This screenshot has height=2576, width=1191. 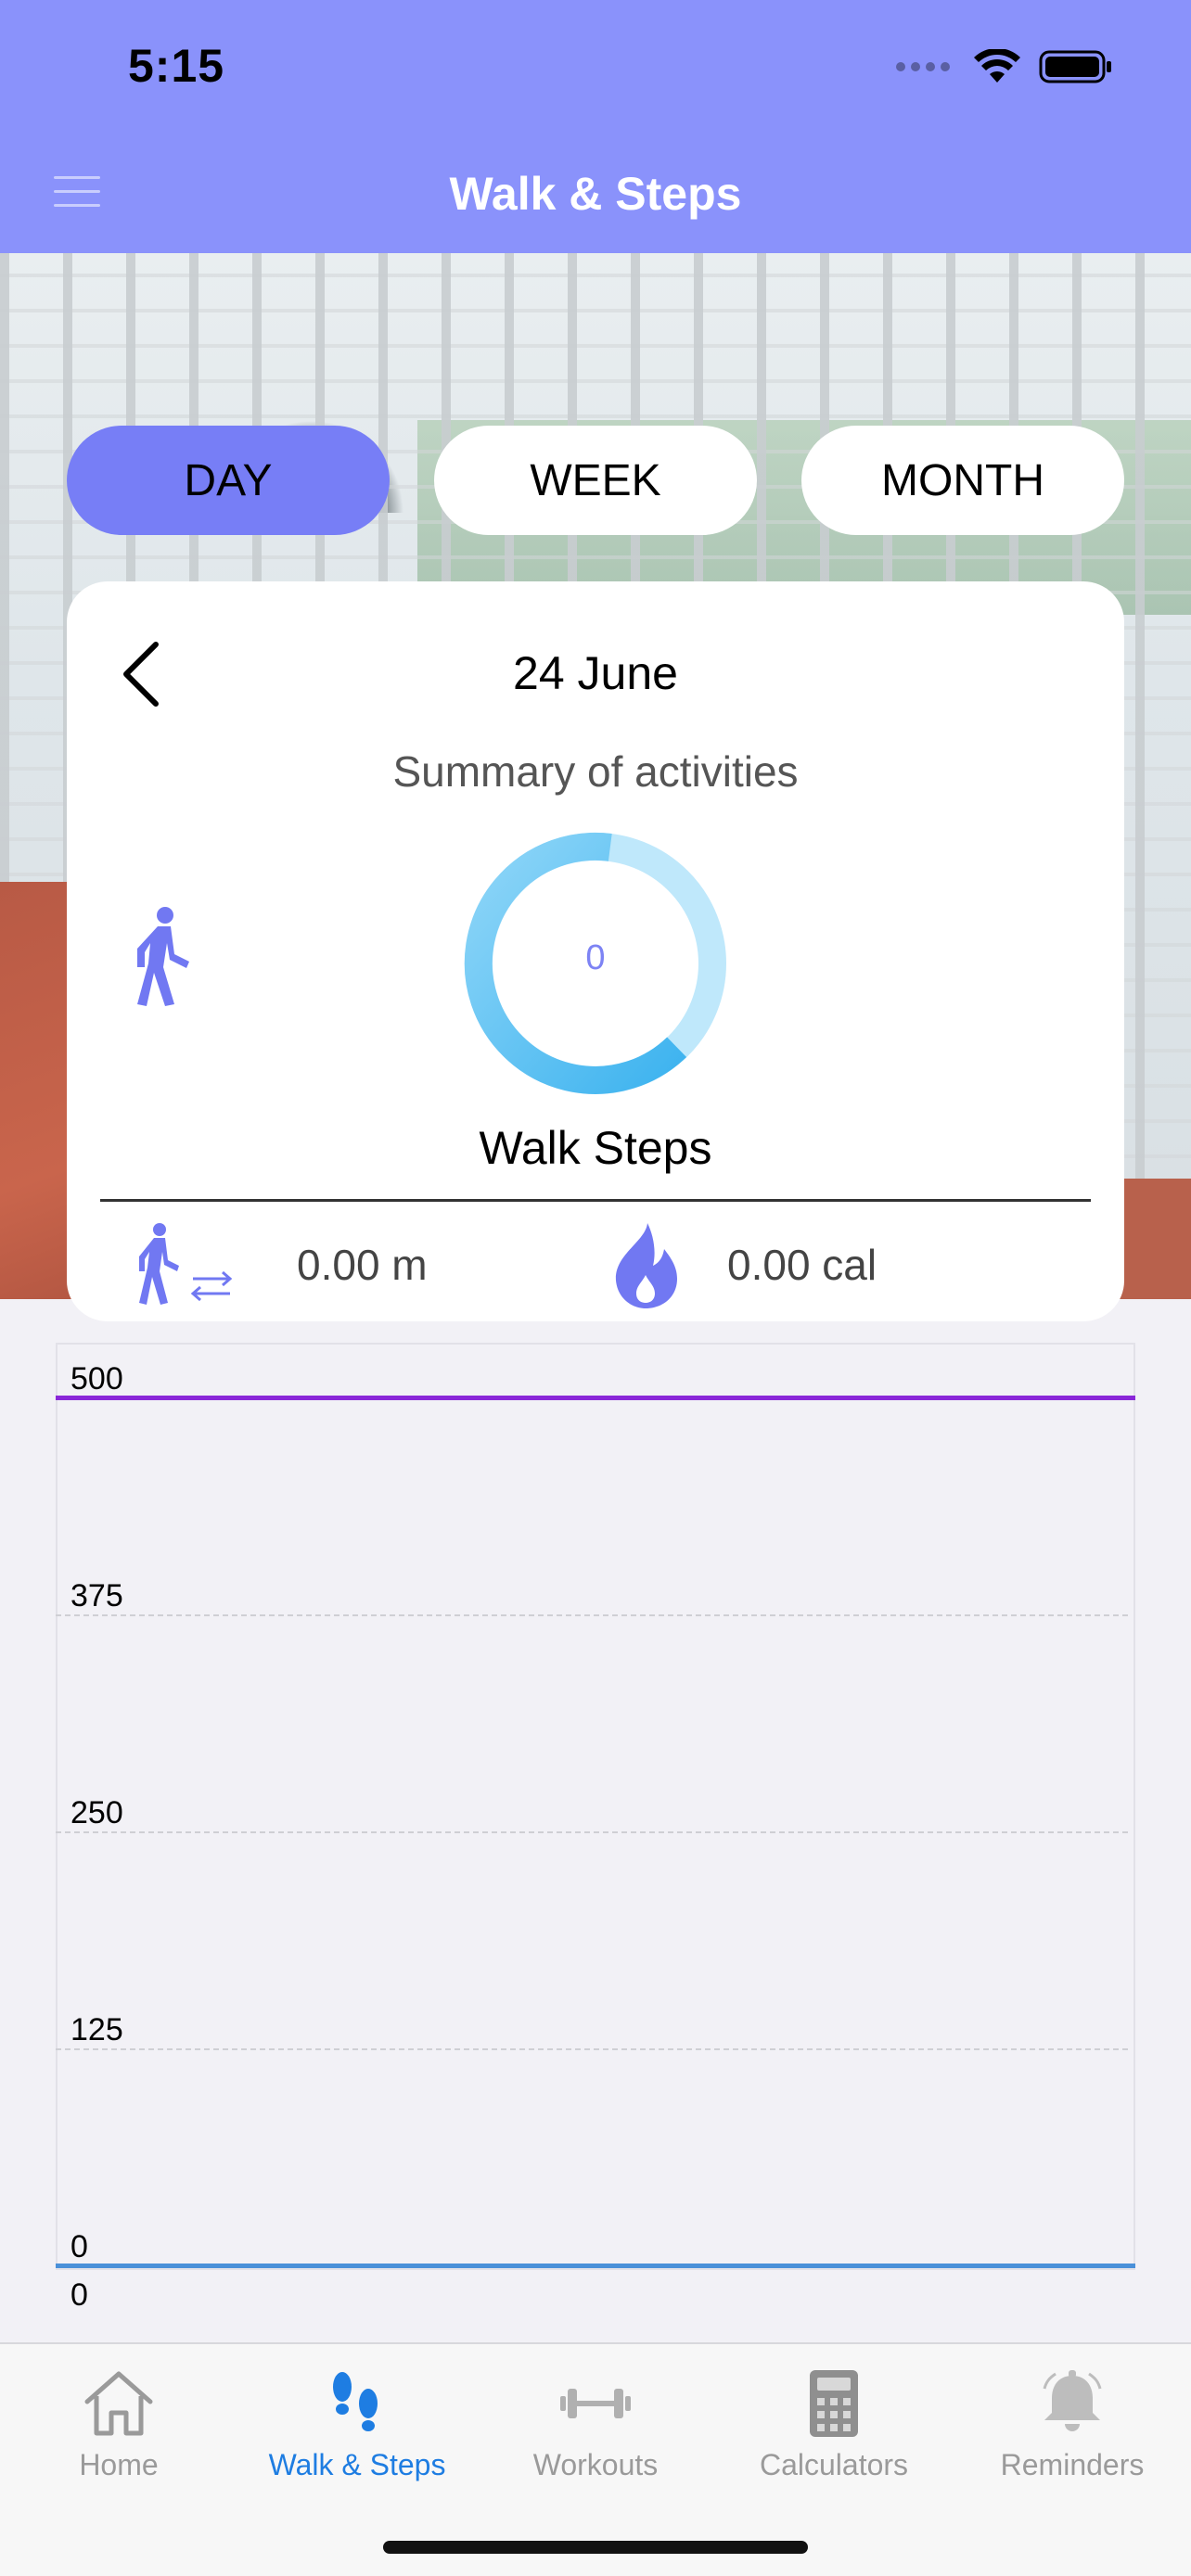 I want to click on cellular-signal-icon, so click(x=923, y=66).